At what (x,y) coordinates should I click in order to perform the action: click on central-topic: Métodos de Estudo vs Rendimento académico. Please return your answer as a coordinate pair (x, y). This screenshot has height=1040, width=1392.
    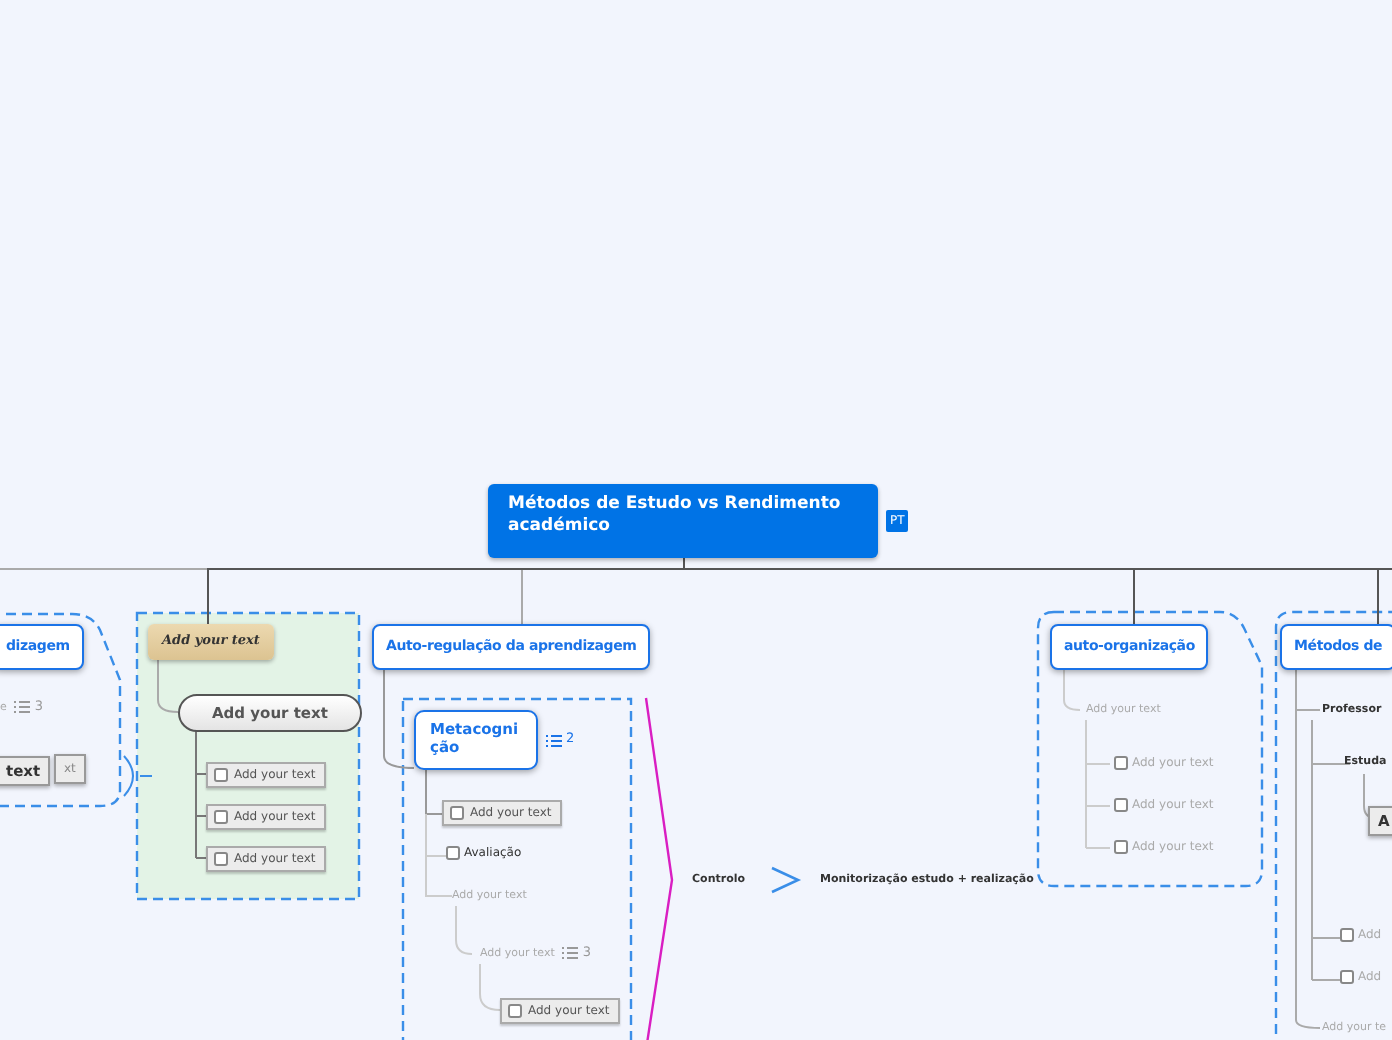
    Looking at the image, I should click on (683, 521).